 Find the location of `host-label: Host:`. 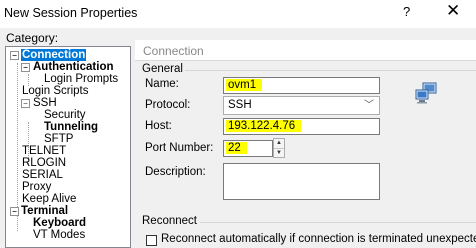

host-label: Host: is located at coordinates (158, 126).